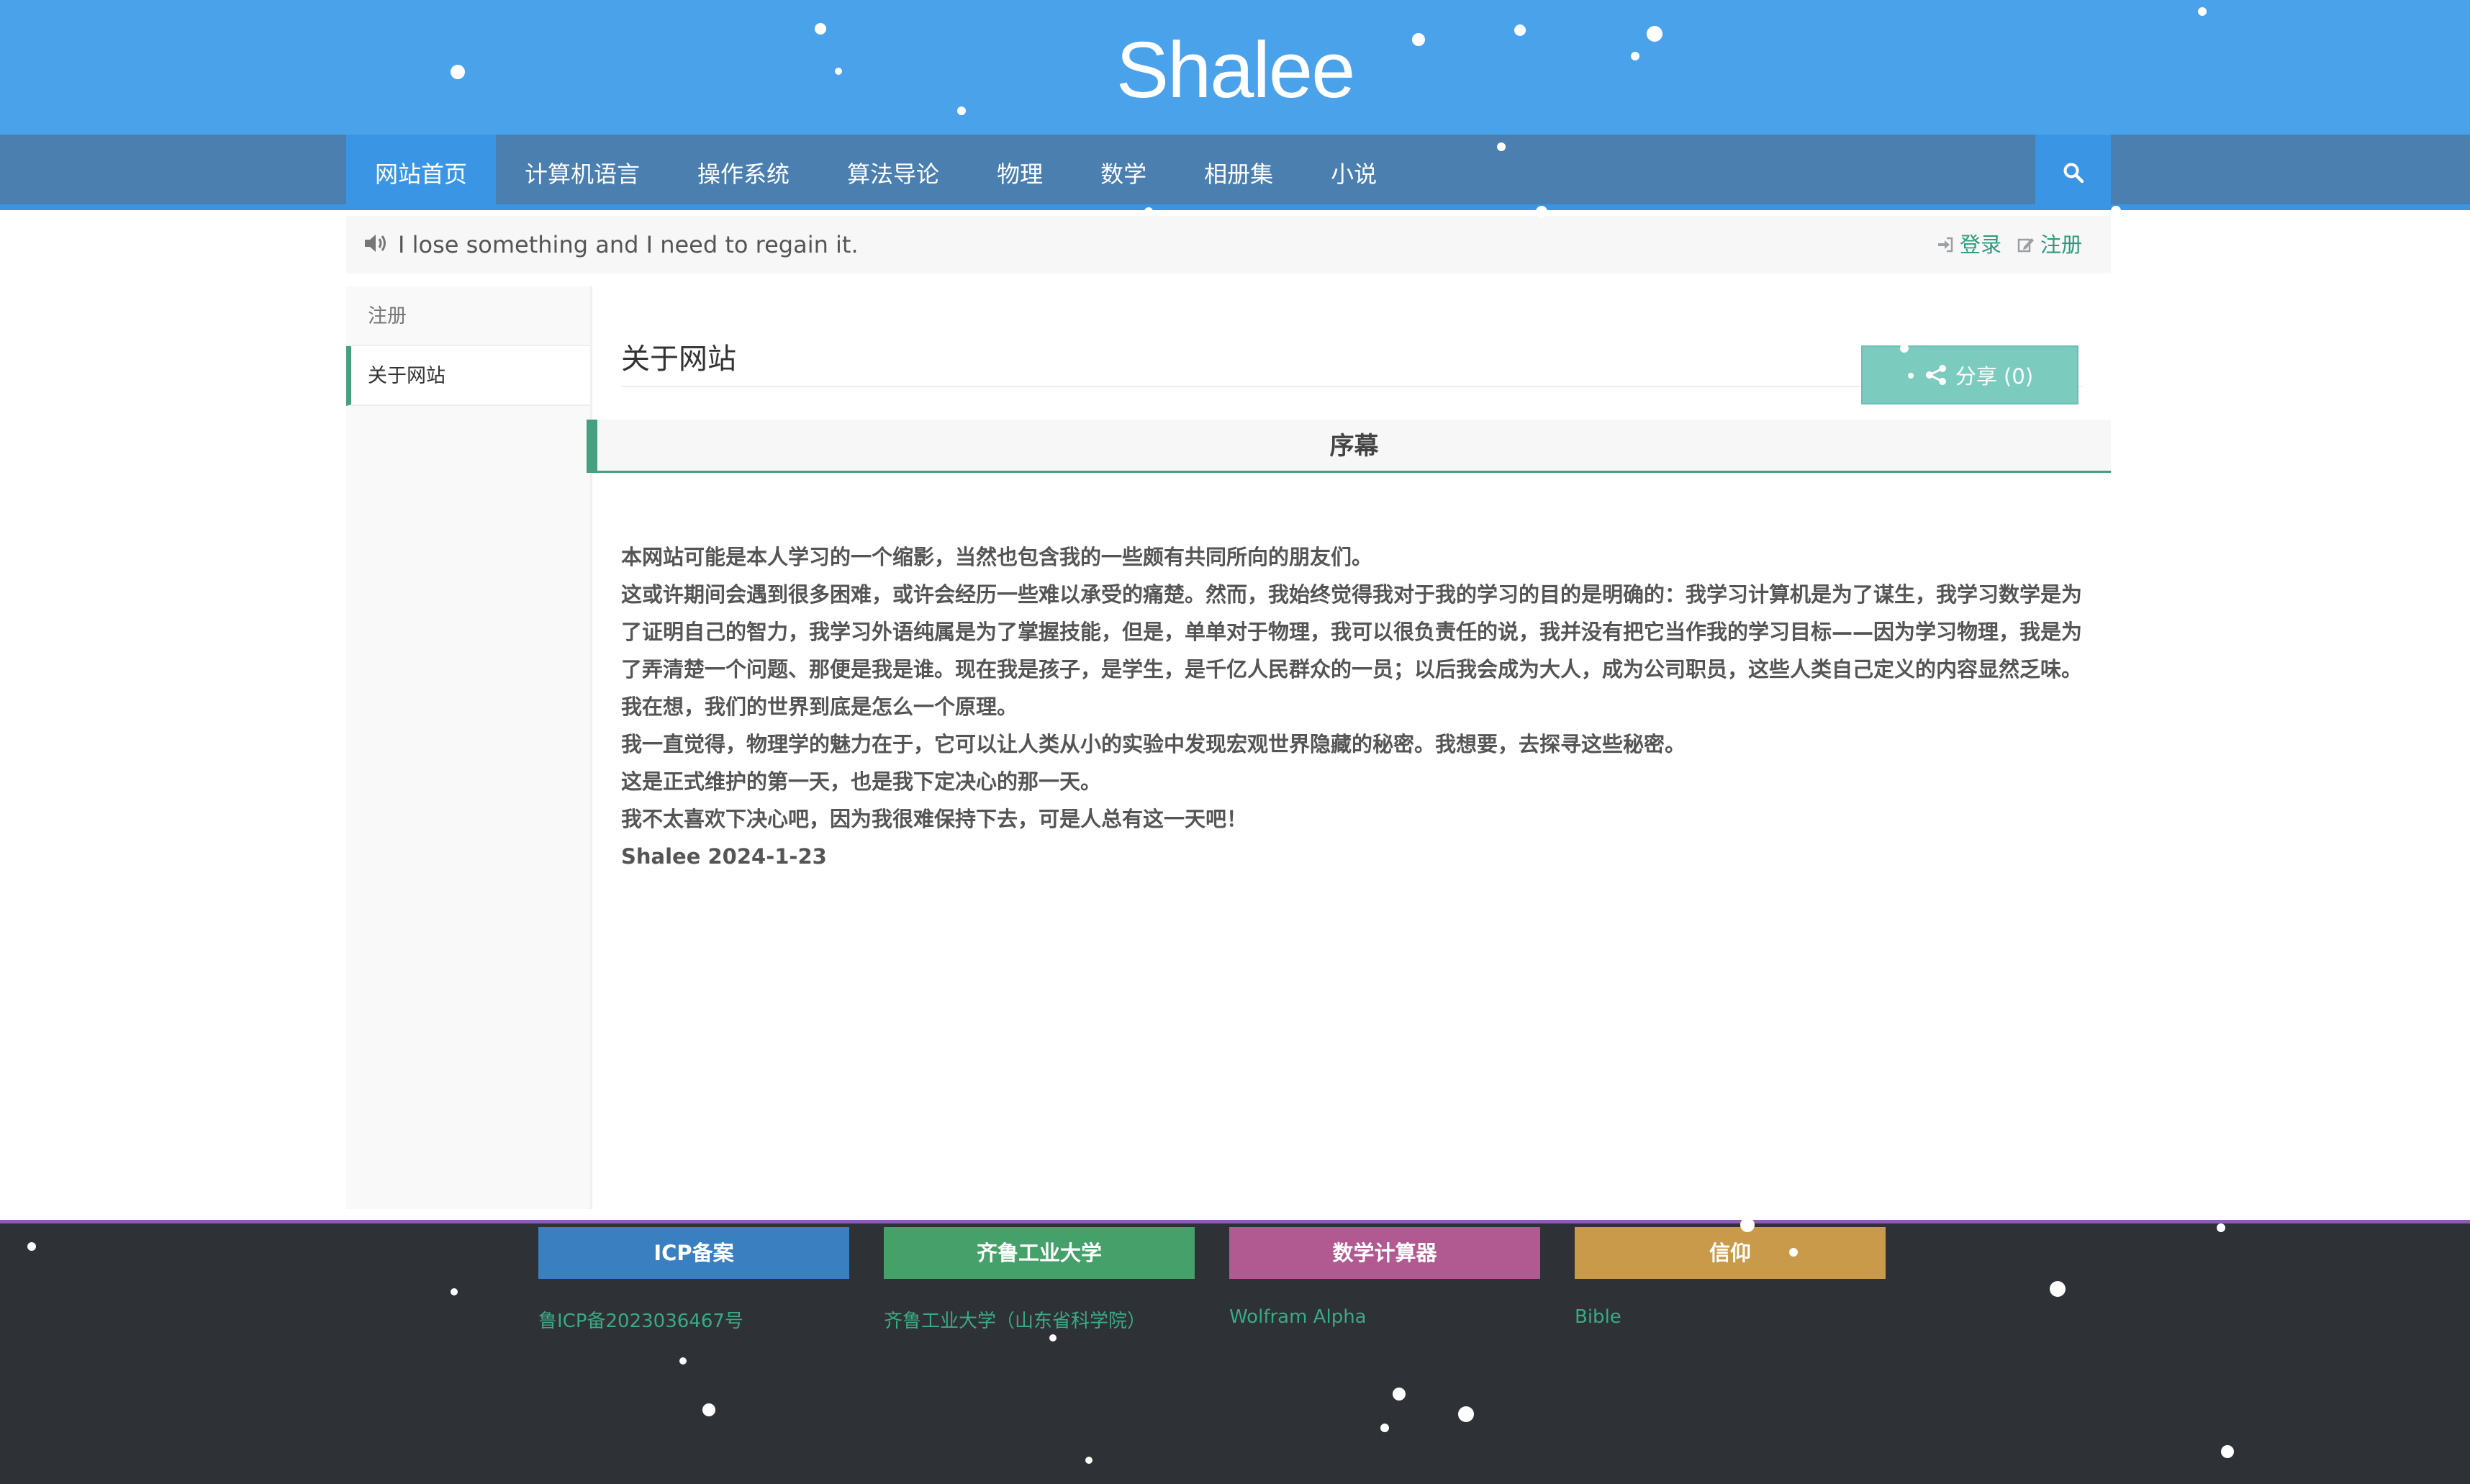  Describe the element at coordinates (1349, 446) in the screenshot. I see `section-heading: 序幕` at that location.